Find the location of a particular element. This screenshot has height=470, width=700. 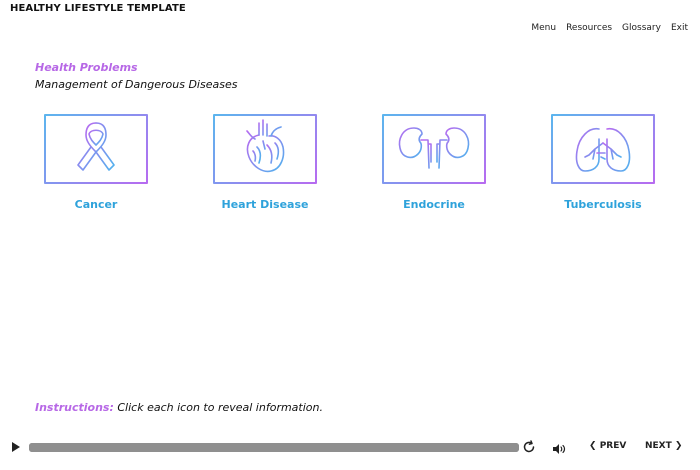

tile-endocrine-box is located at coordinates (434, 149).